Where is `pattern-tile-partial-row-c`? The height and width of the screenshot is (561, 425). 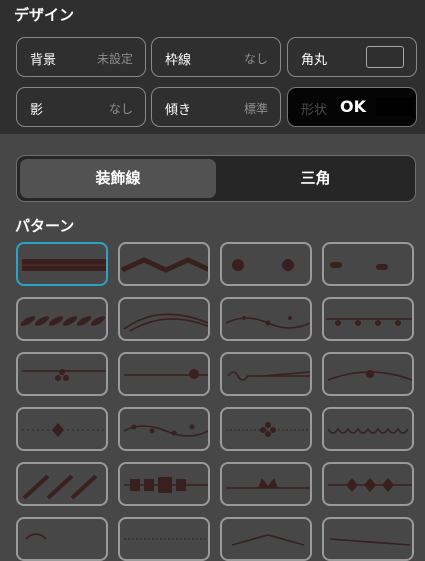
pattern-tile-partial-row-c is located at coordinates (266, 539).